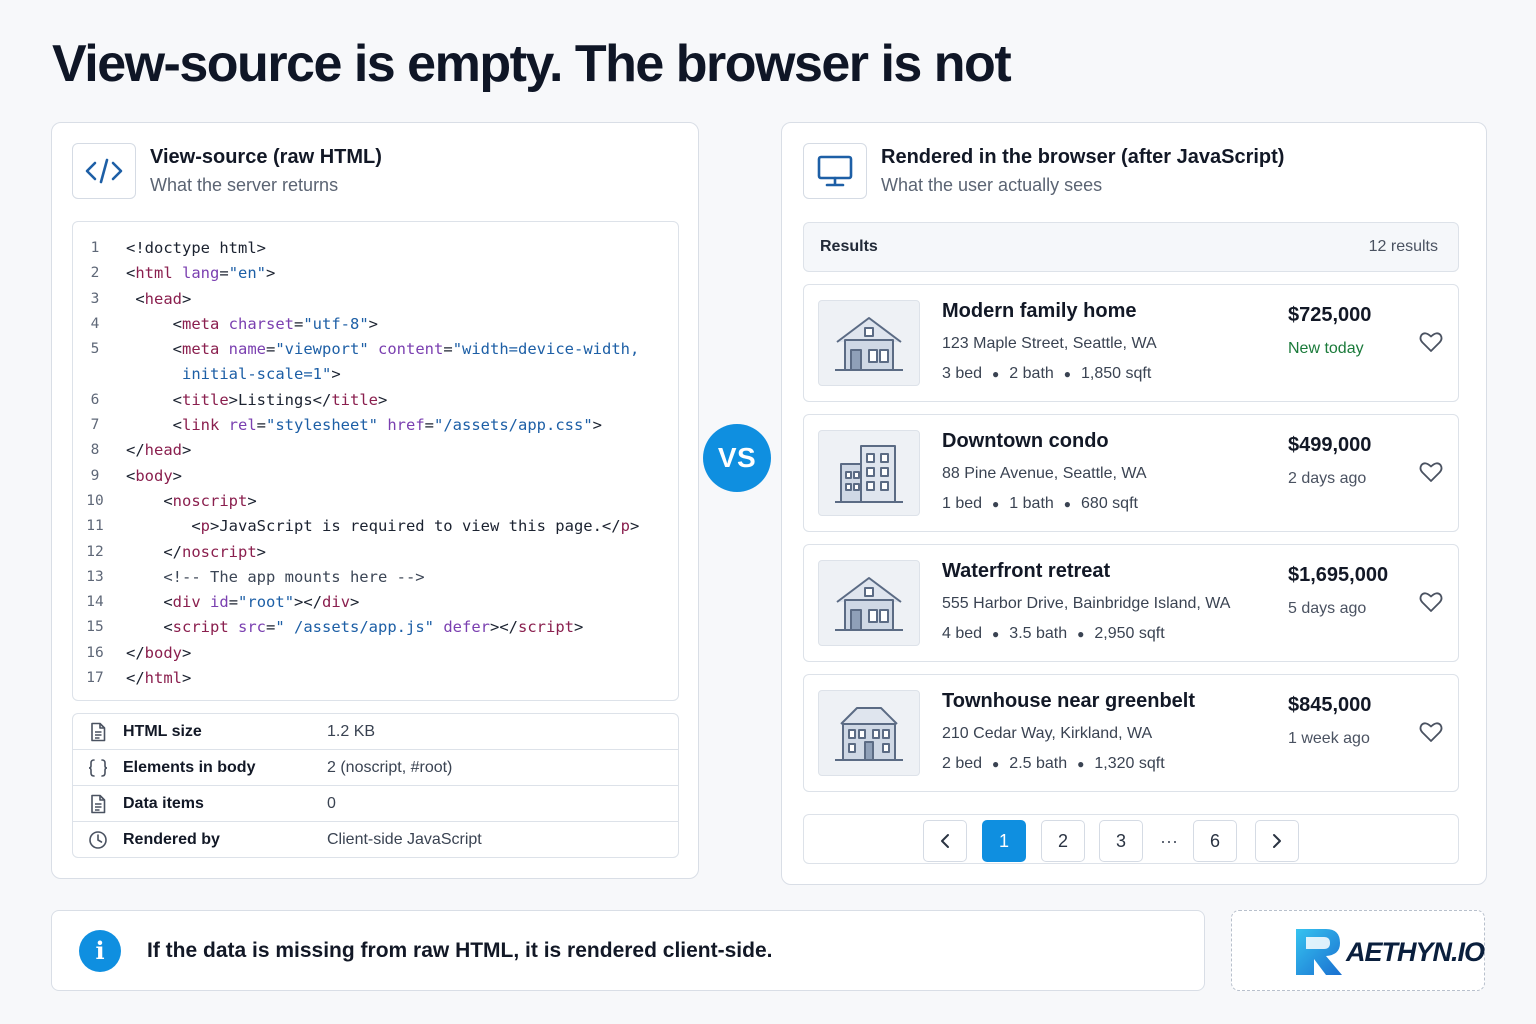 Image resolution: width=1536 pixels, height=1024 pixels. I want to click on listing-title: Downtown condo, so click(1025, 441).